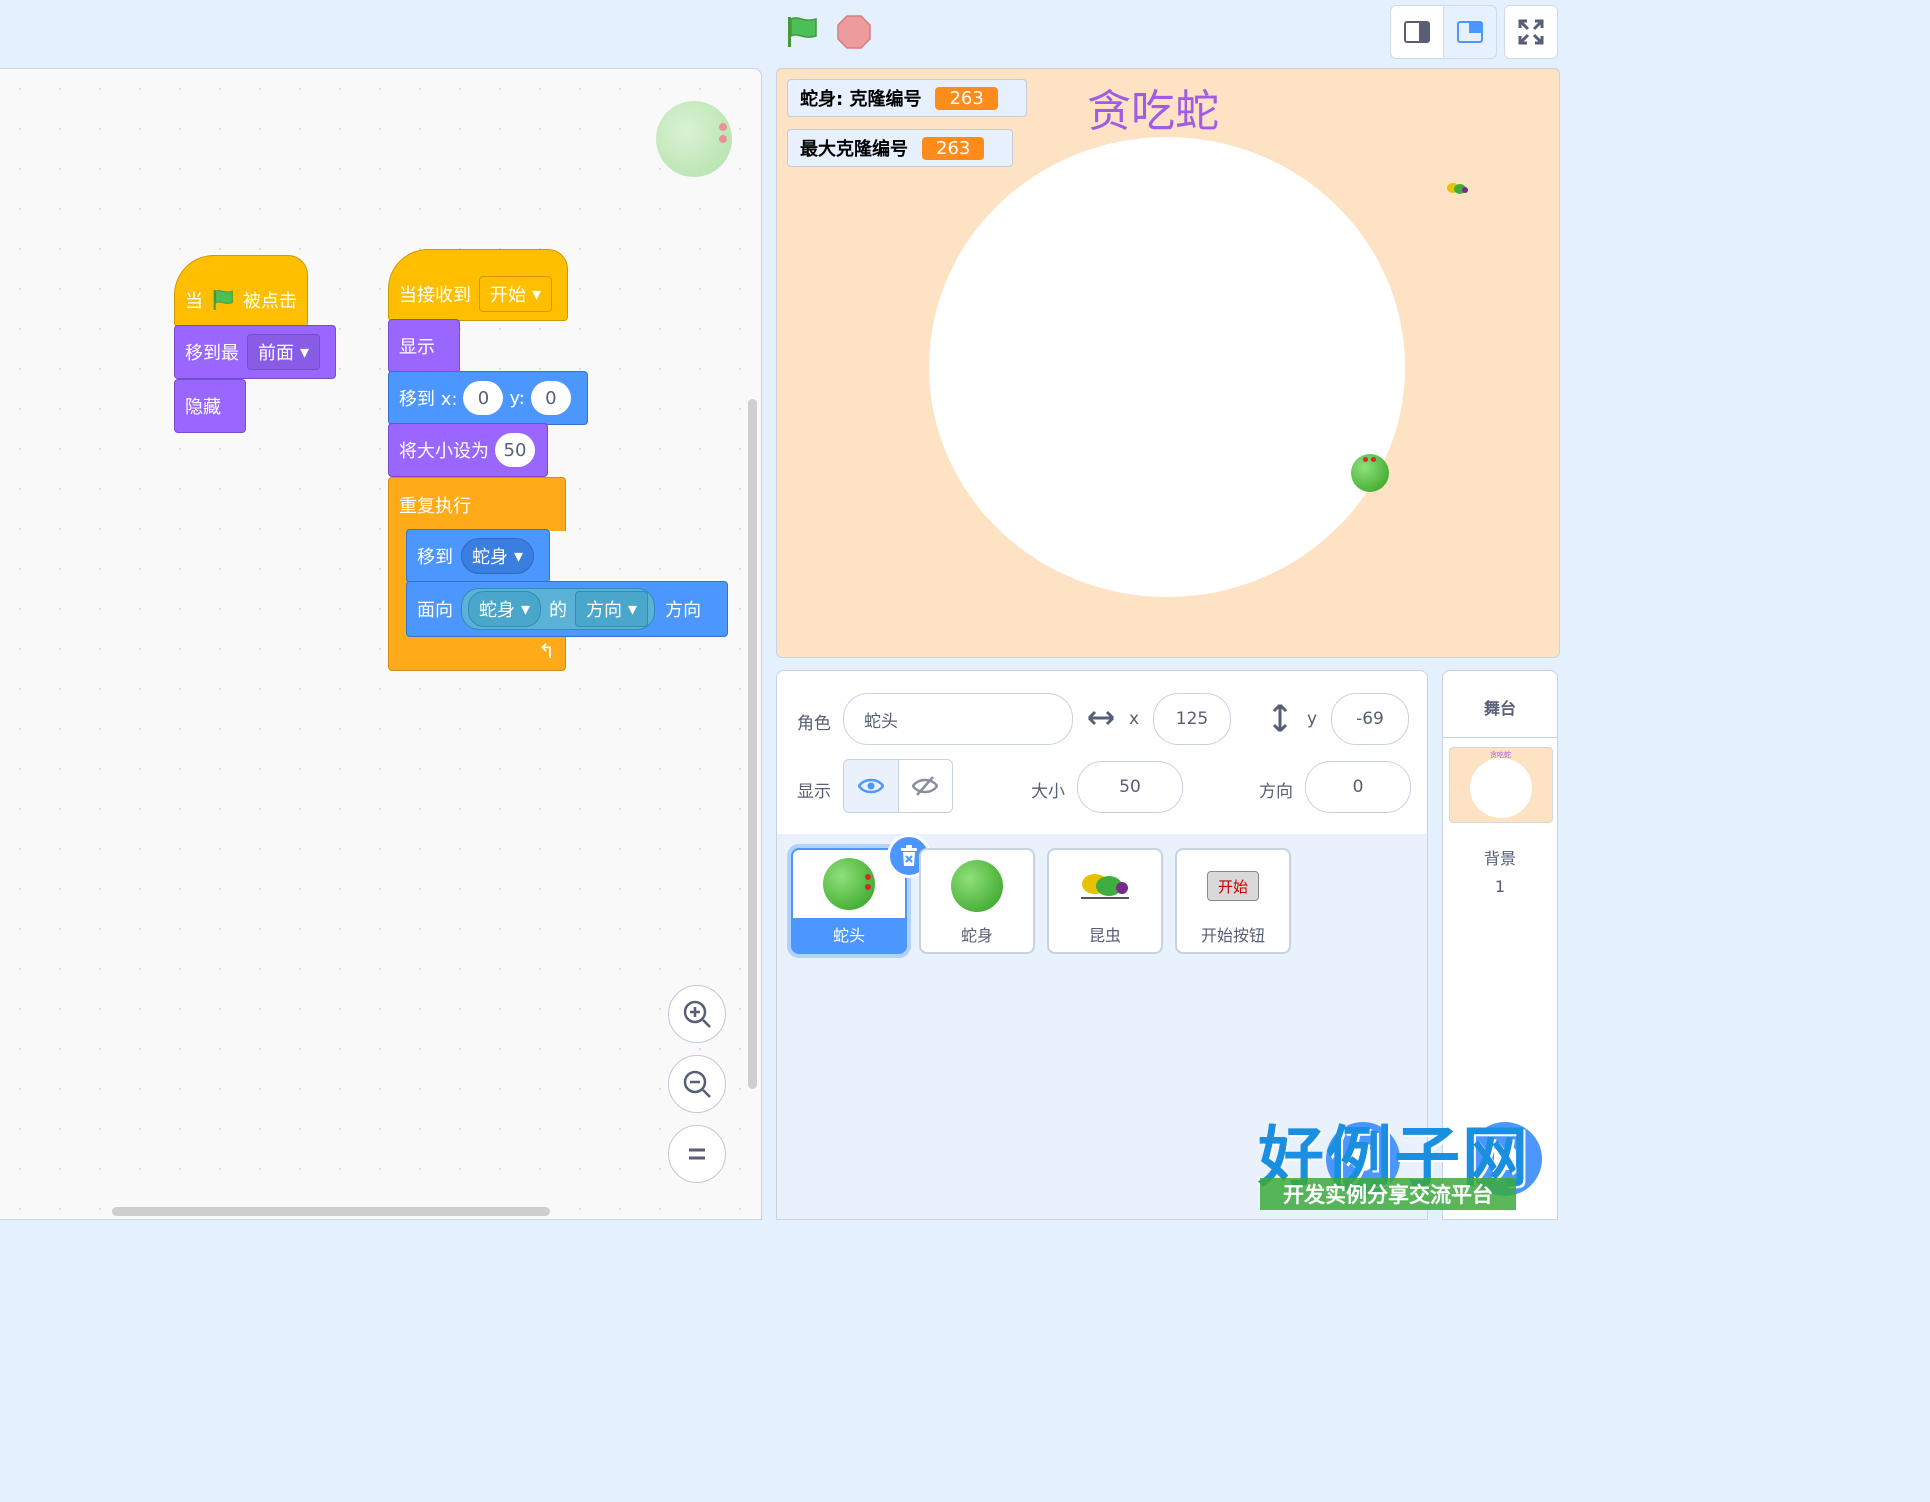  What do you see at coordinates (1105, 901) in the screenshot?
I see `sprite-tile-insect: 昆虫` at bounding box center [1105, 901].